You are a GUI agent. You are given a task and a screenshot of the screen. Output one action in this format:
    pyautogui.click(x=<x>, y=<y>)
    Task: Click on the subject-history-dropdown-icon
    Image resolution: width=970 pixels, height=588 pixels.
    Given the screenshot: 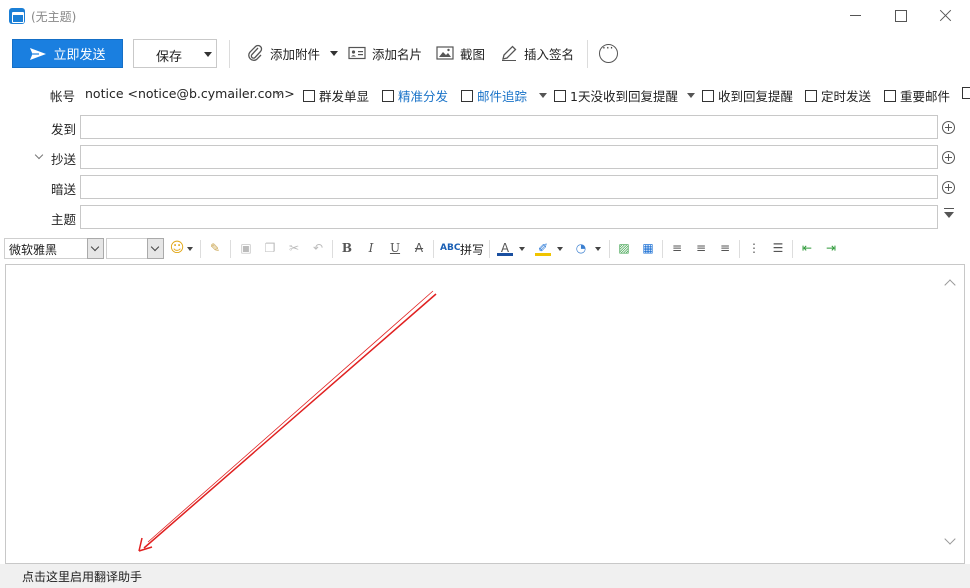 What is the action you would take?
    pyautogui.click(x=949, y=213)
    